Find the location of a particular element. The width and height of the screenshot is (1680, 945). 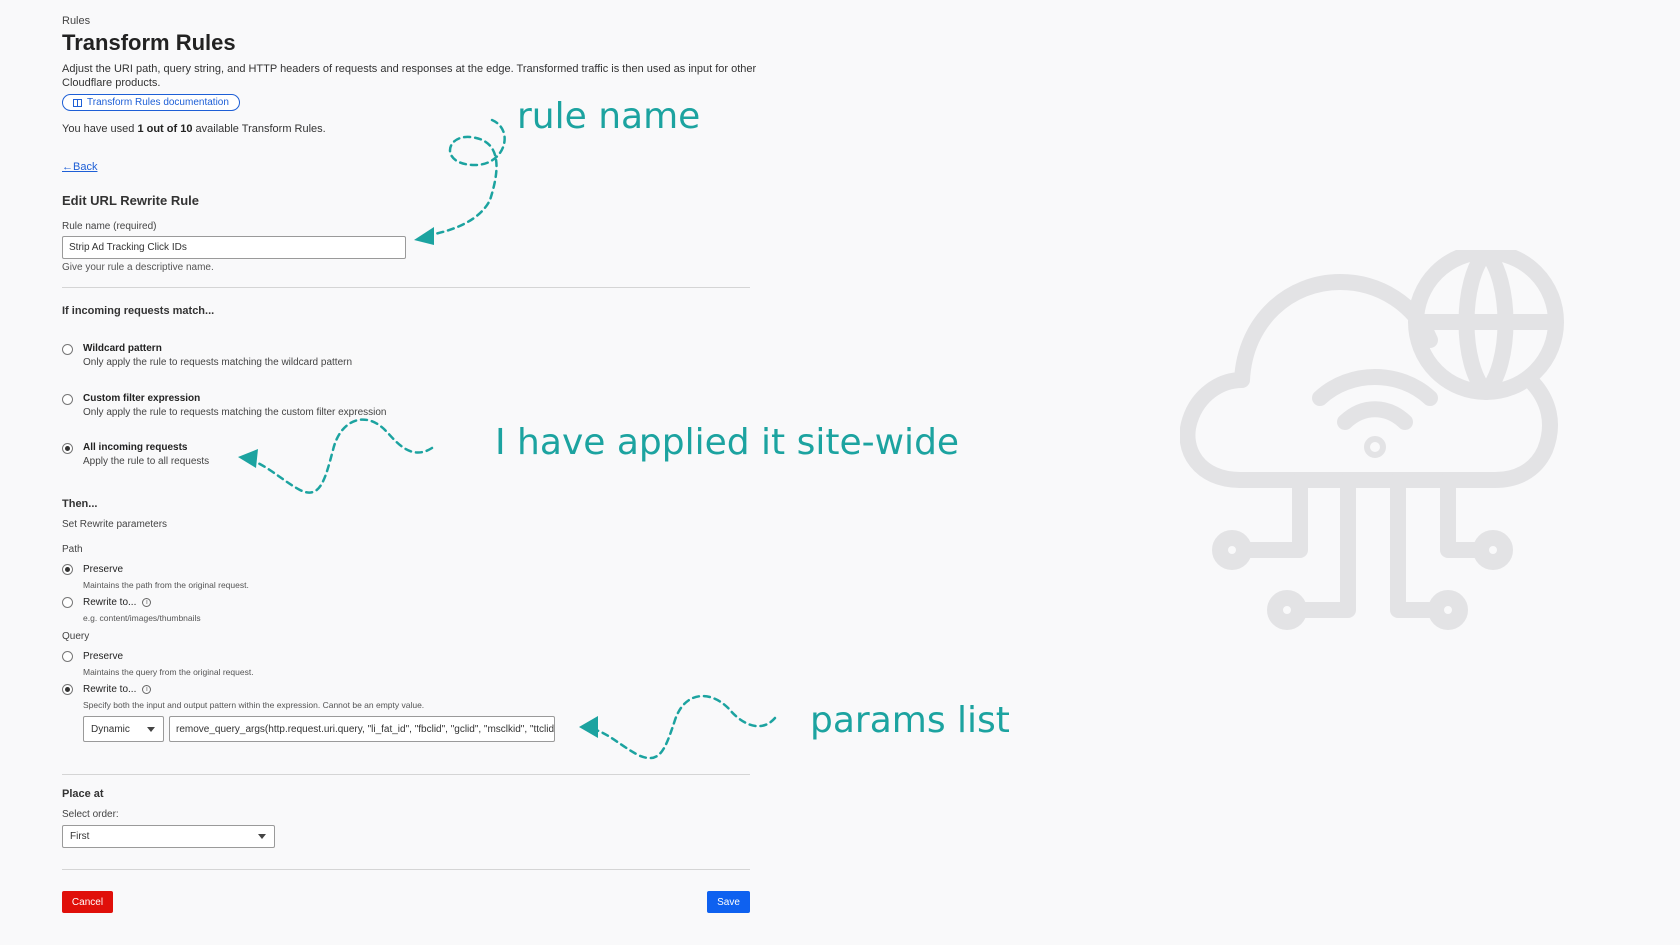

arrowhead-site-wide is located at coordinates (248, 458).